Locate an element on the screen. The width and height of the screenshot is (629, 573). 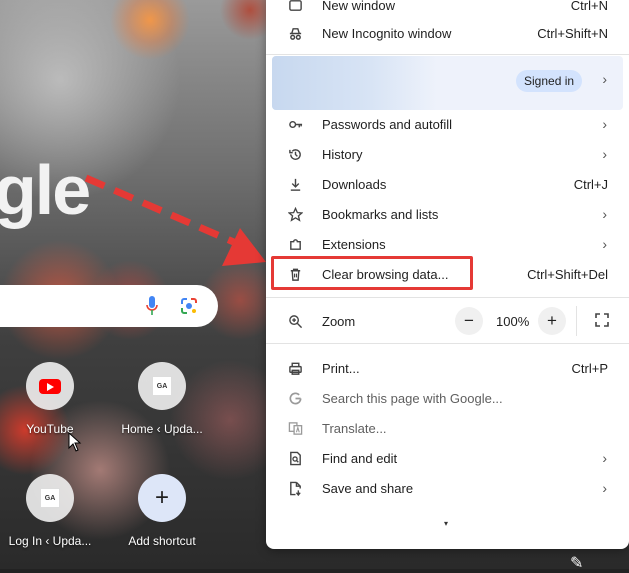
save-share-icon is located at coordinates (295, 488).